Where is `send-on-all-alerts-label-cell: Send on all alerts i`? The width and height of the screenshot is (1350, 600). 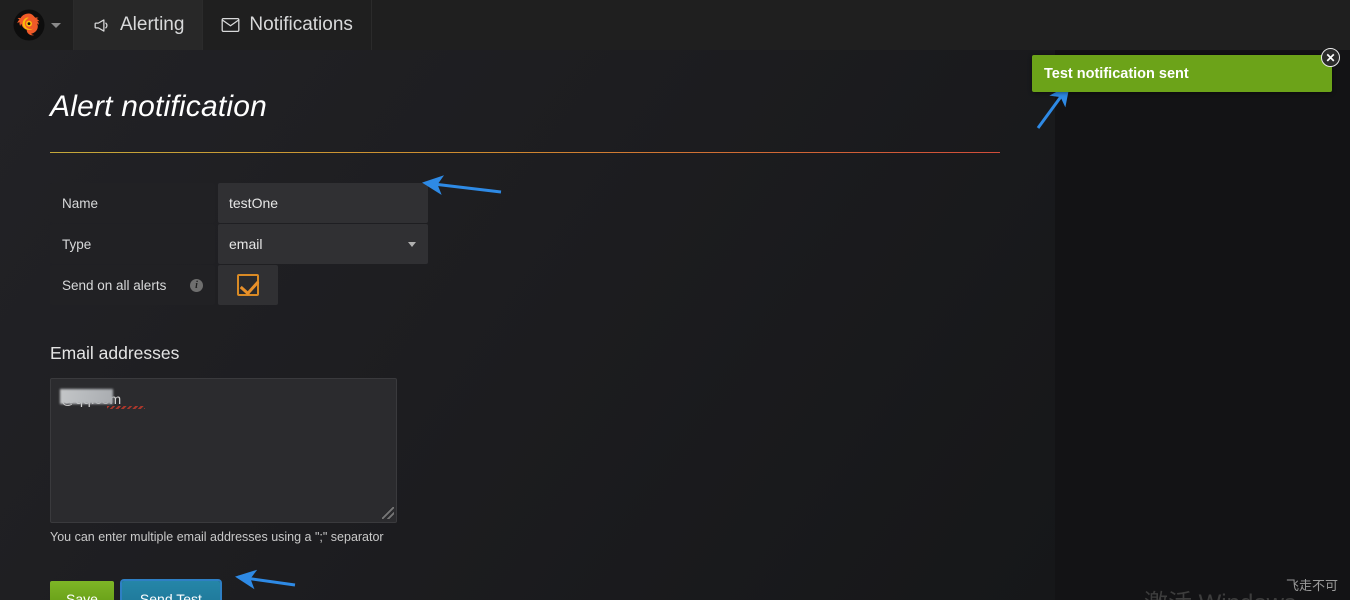 send-on-all-alerts-label-cell: Send on all alerts i is located at coordinates (132, 285).